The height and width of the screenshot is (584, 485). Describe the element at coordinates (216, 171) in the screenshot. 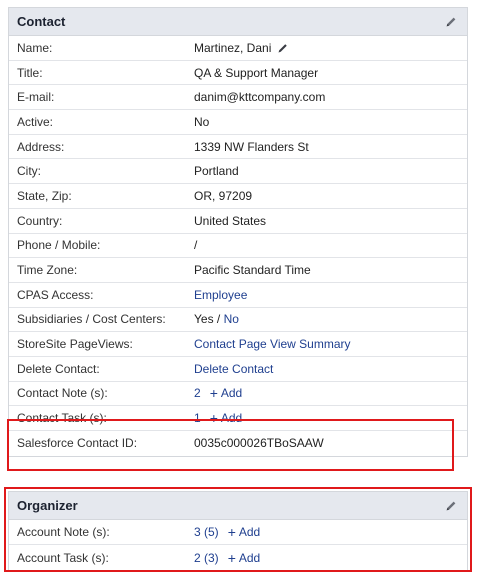

I see `row-value: Portland` at that location.